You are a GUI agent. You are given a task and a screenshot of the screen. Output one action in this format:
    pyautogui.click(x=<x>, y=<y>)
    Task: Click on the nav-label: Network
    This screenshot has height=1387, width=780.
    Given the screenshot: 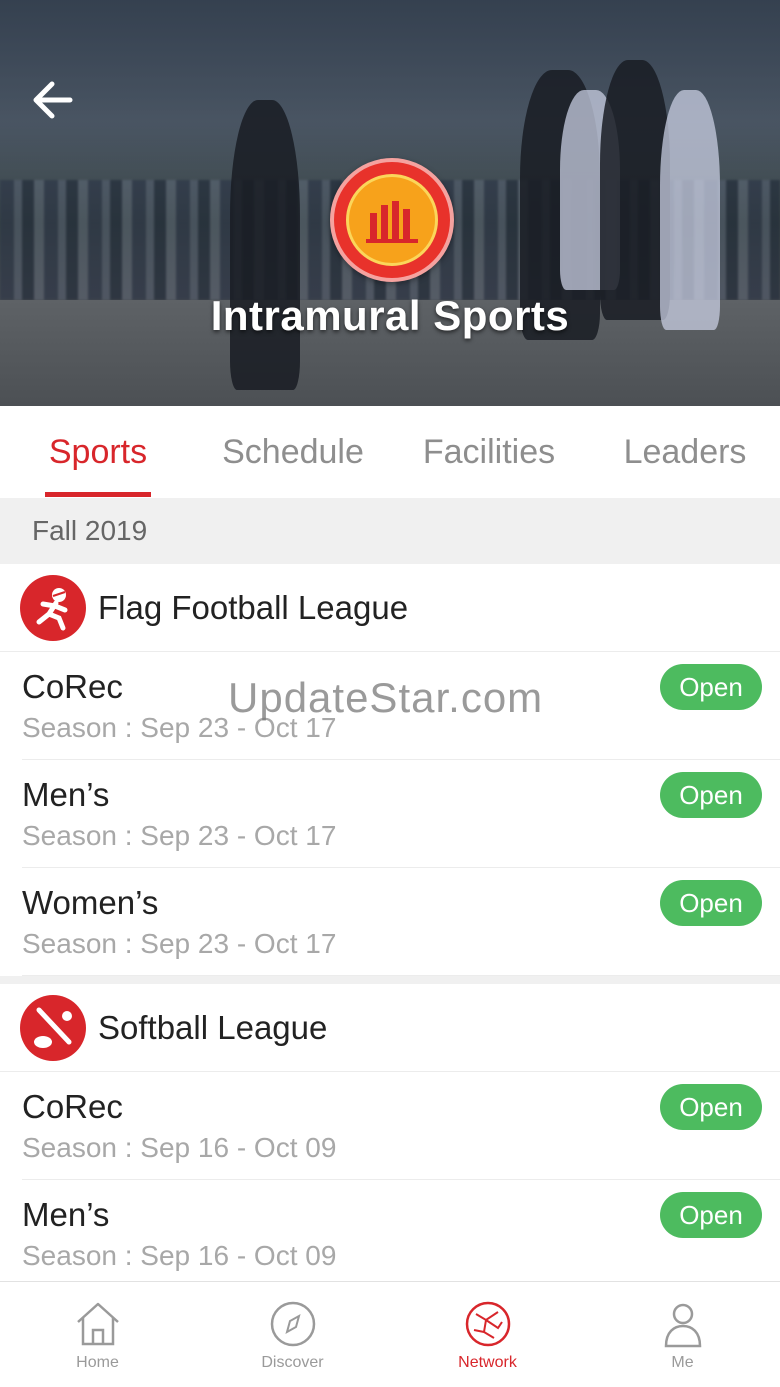 What is the action you would take?
    pyautogui.click(x=487, y=1362)
    